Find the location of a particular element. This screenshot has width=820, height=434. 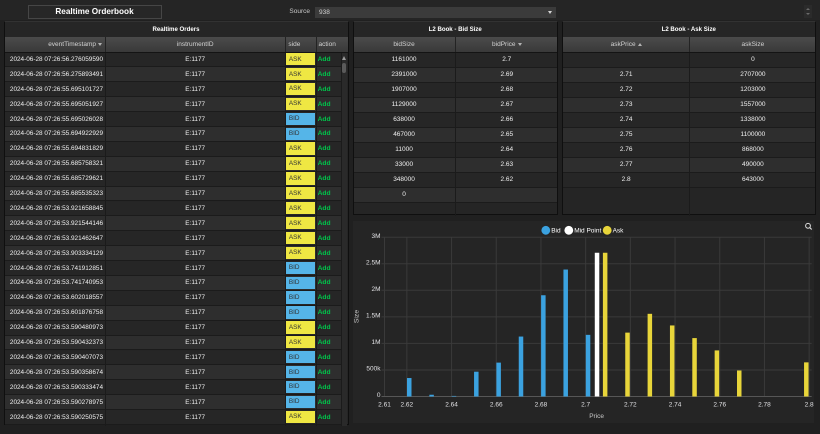

svg-text: 0 is located at coordinates (378, 395).